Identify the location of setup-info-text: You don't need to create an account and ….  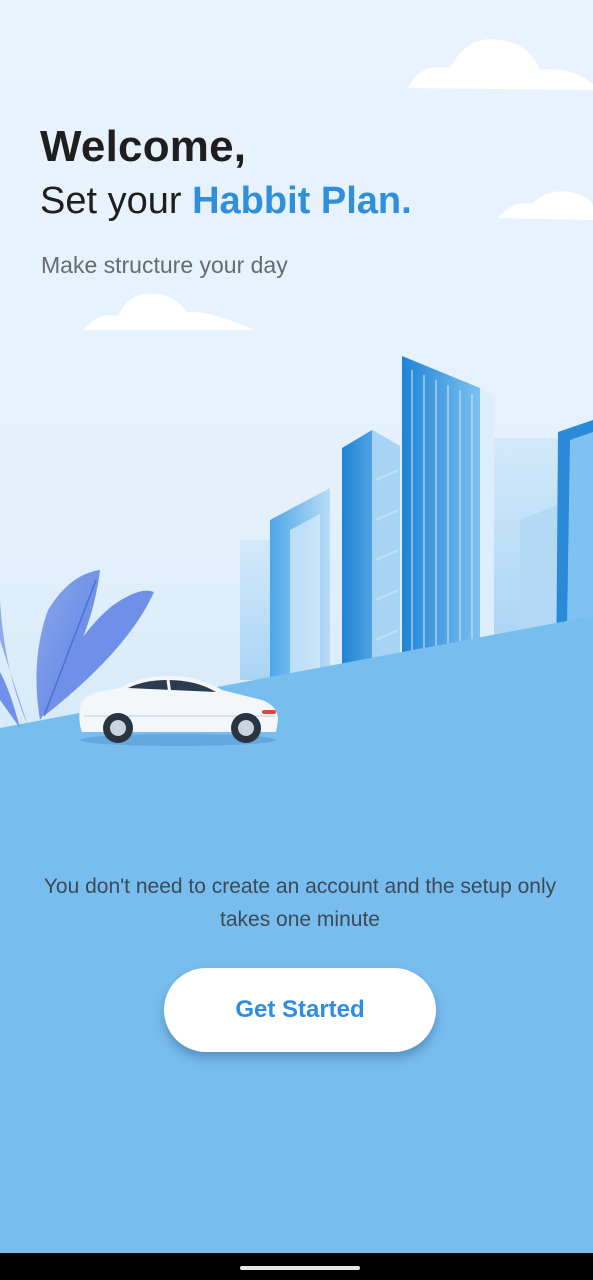
(300, 903).